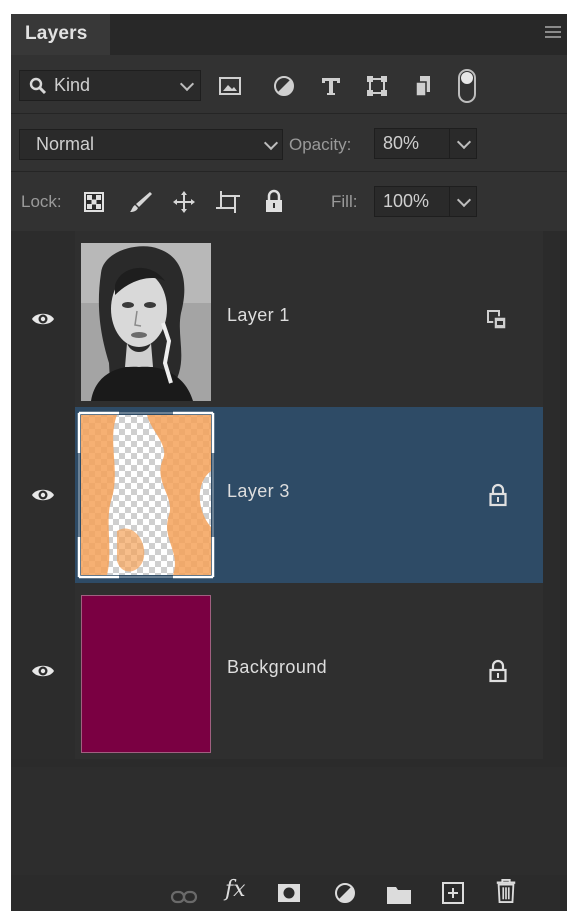 Image resolution: width=571 pixels, height=911 pixels. I want to click on layer-name: Background, so click(277, 667).